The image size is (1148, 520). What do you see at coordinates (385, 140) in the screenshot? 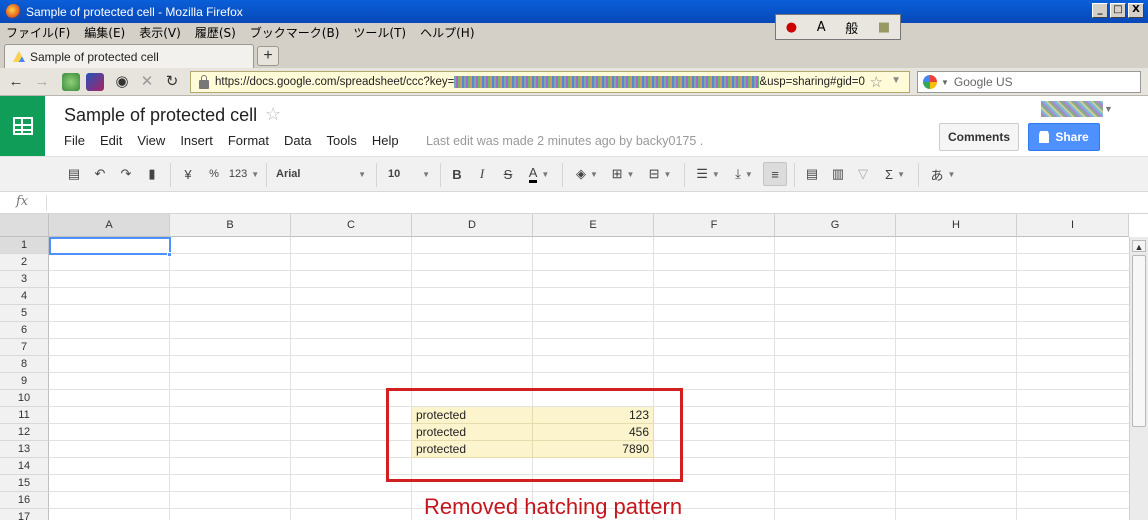
I see `docs-menu-help: Help` at bounding box center [385, 140].